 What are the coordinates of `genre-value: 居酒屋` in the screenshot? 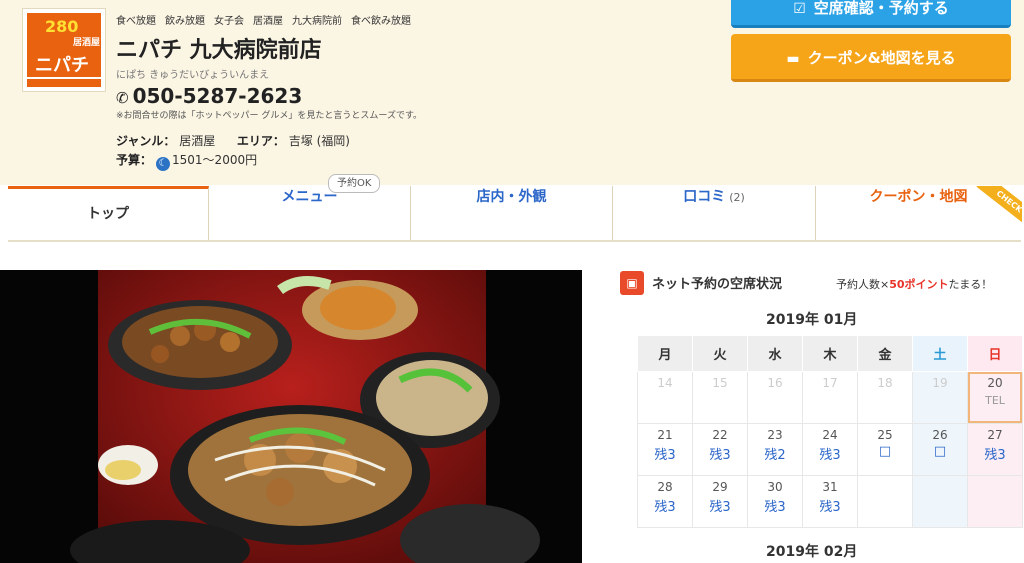 It's located at (197, 141).